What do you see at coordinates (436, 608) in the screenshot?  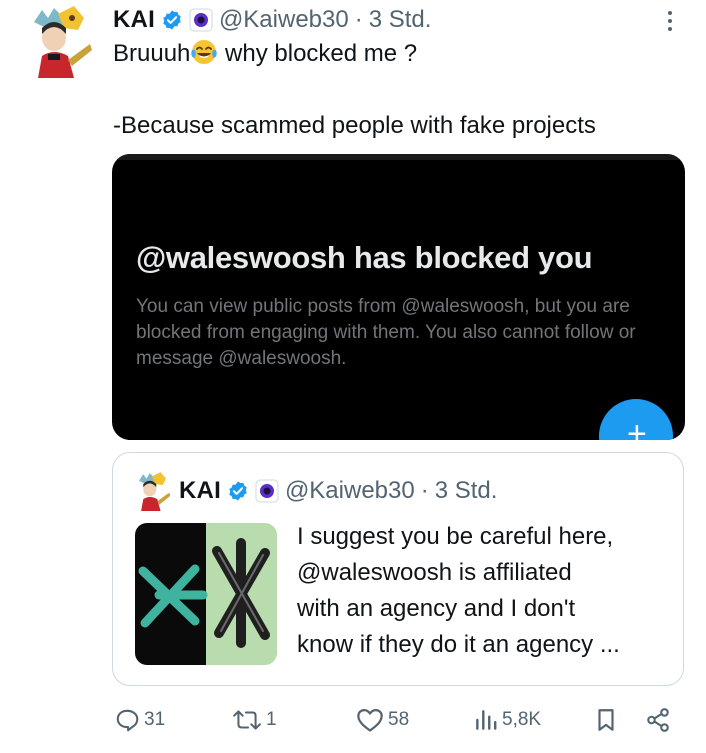 I see `quoted-text-line: with an agency and I don't` at bounding box center [436, 608].